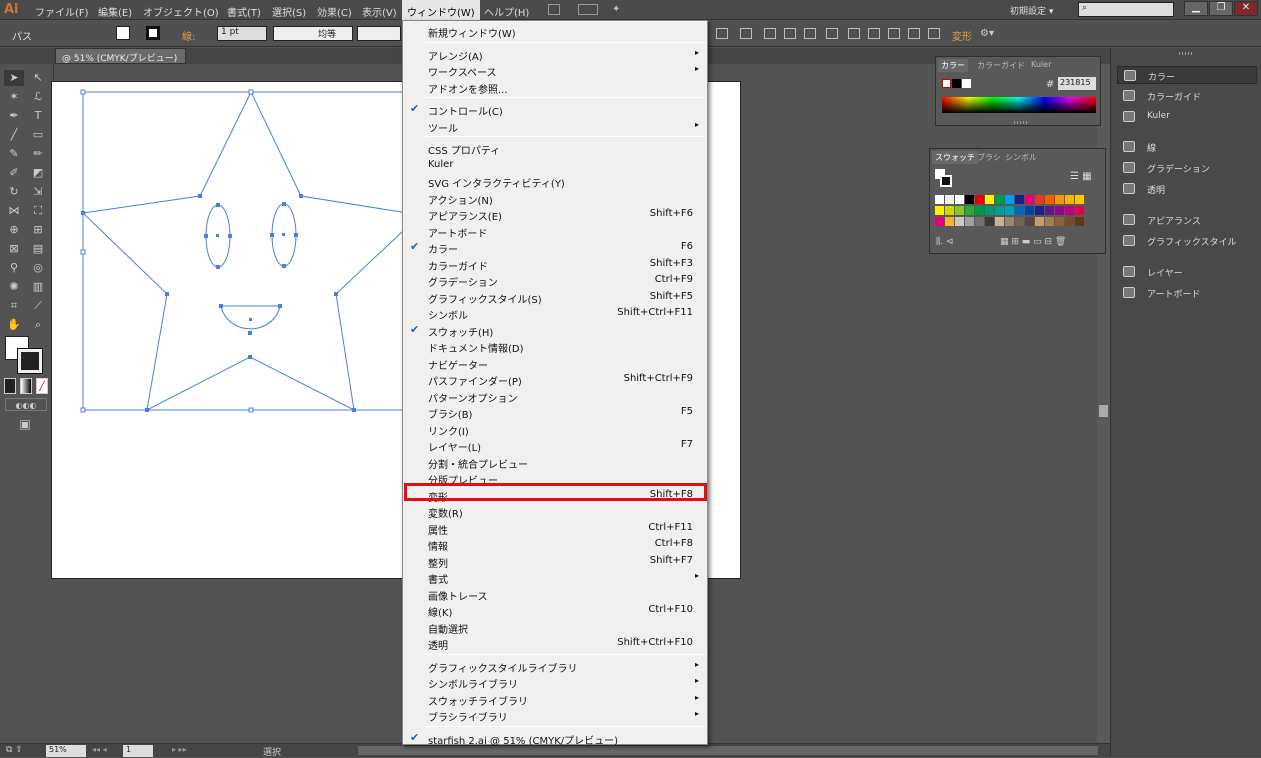  I want to click on symbols-tab: シンボル, so click(1021, 157).